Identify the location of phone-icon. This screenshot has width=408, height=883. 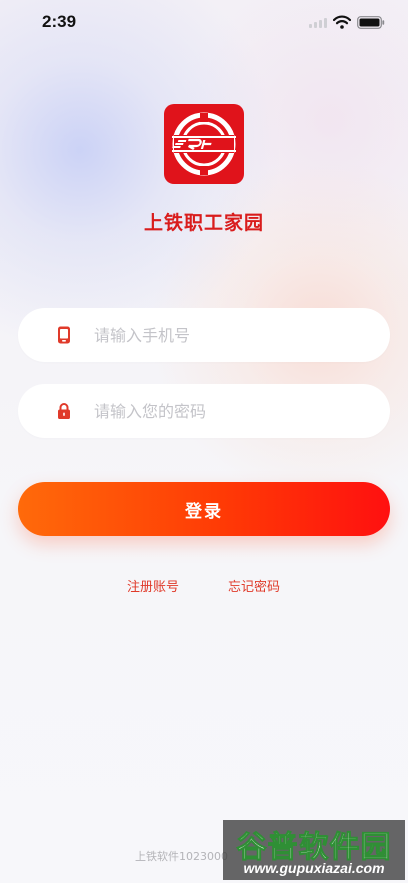
(64, 335).